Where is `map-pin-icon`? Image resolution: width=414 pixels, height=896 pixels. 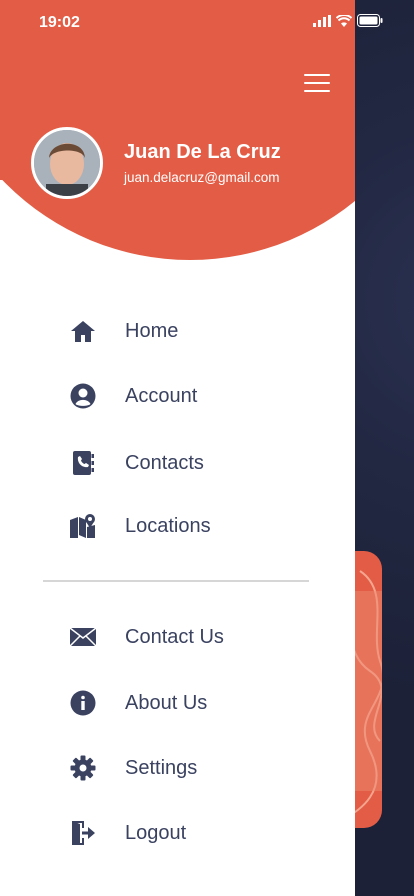
map-pin-icon is located at coordinates (83, 526).